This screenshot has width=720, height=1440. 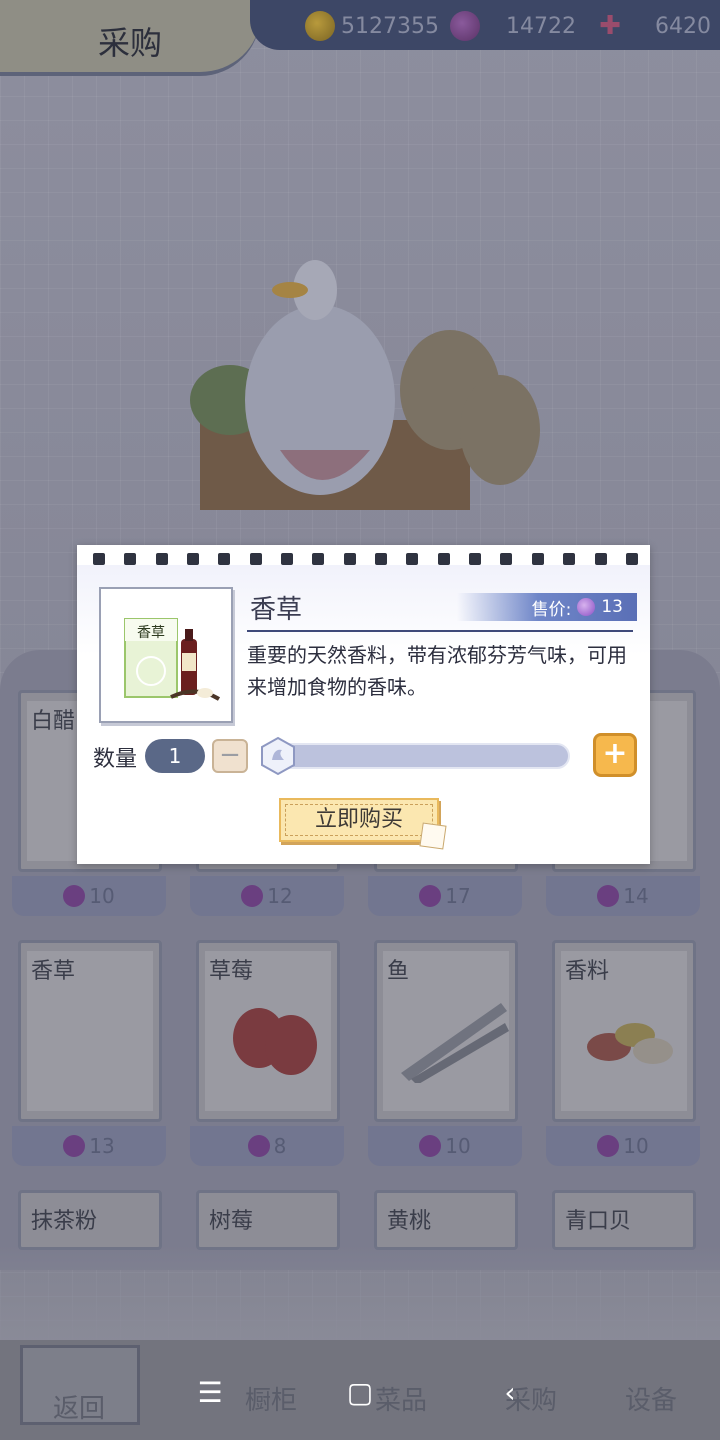 What do you see at coordinates (365, 385) in the screenshot?
I see `goose-chef-illustration` at bounding box center [365, 385].